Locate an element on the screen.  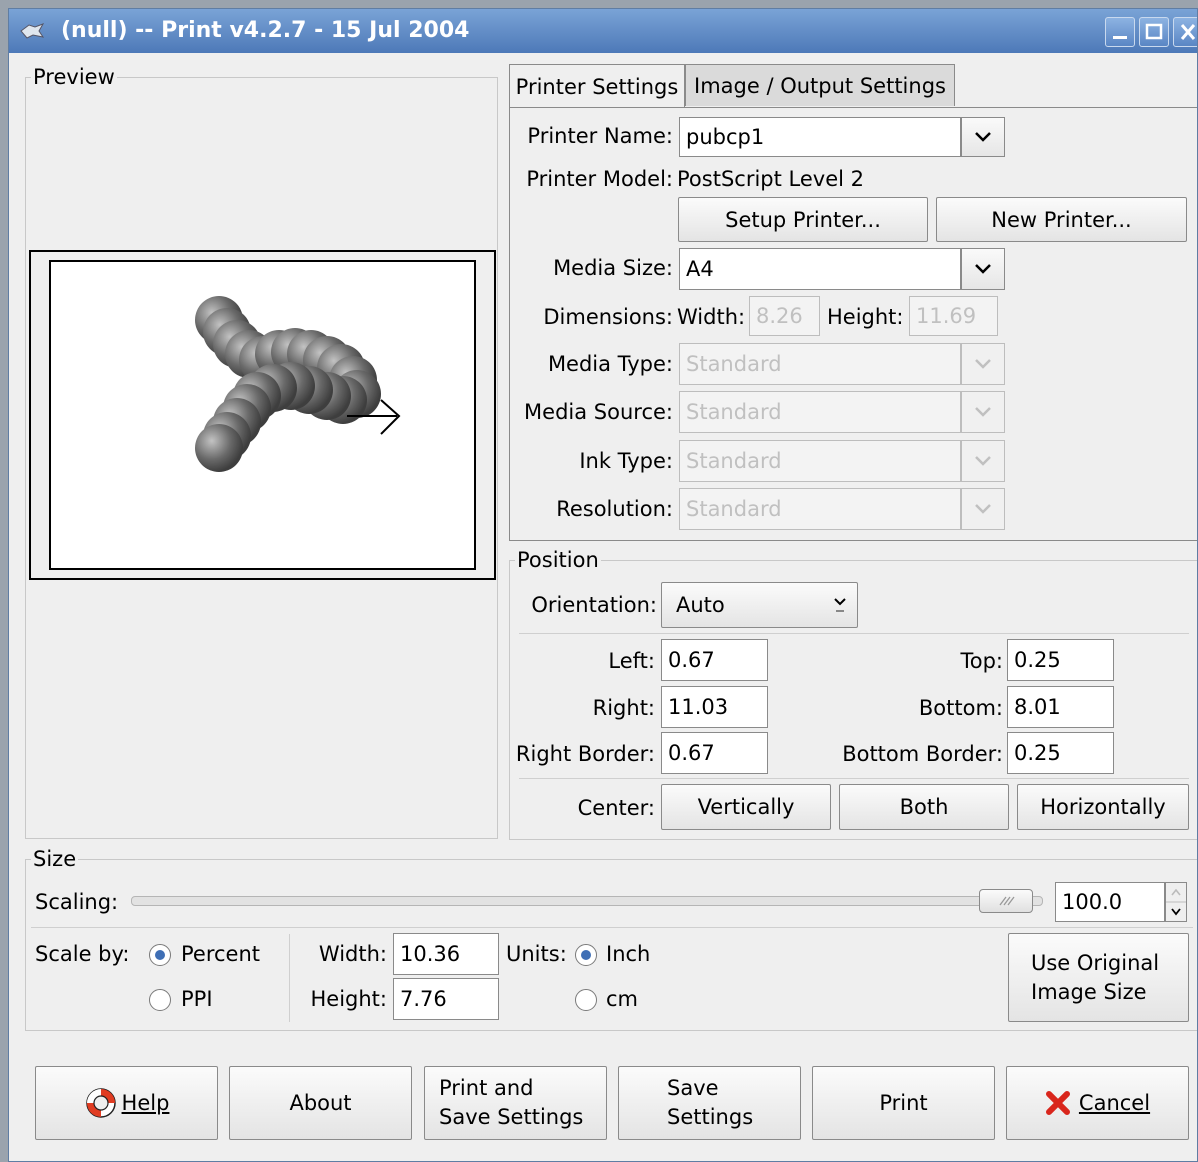
help-label: Help is located at coordinates (145, 1103).